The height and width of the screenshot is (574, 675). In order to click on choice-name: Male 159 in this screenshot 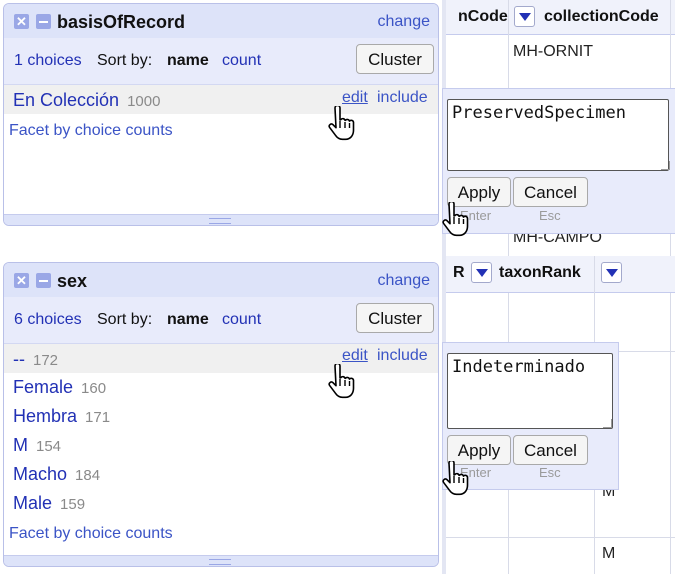, I will do `click(49, 503)`.